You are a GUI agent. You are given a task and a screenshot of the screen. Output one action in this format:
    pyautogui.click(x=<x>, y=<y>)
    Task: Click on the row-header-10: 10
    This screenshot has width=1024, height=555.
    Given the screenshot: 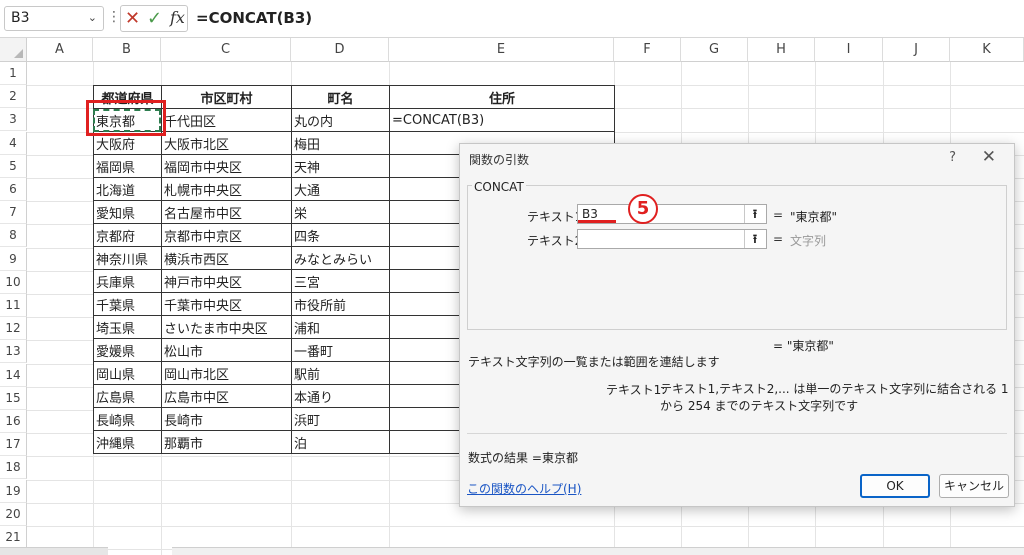 What is the action you would take?
    pyautogui.click(x=13, y=282)
    